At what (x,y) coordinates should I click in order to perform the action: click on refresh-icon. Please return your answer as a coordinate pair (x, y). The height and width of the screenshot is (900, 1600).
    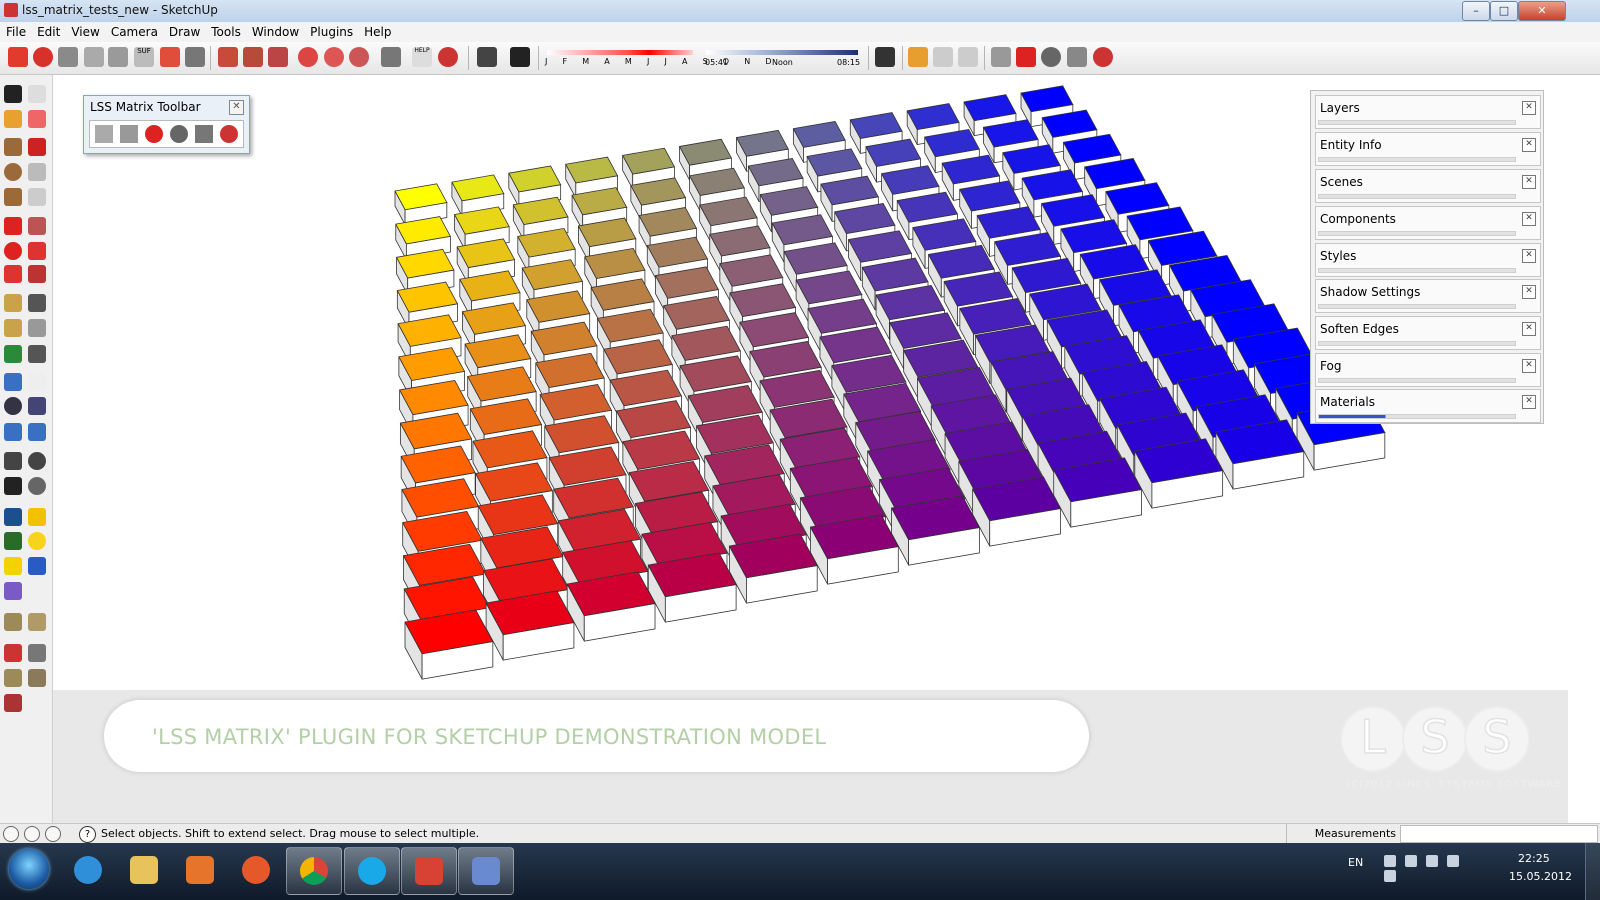
    Looking at the image, I should click on (43, 57).